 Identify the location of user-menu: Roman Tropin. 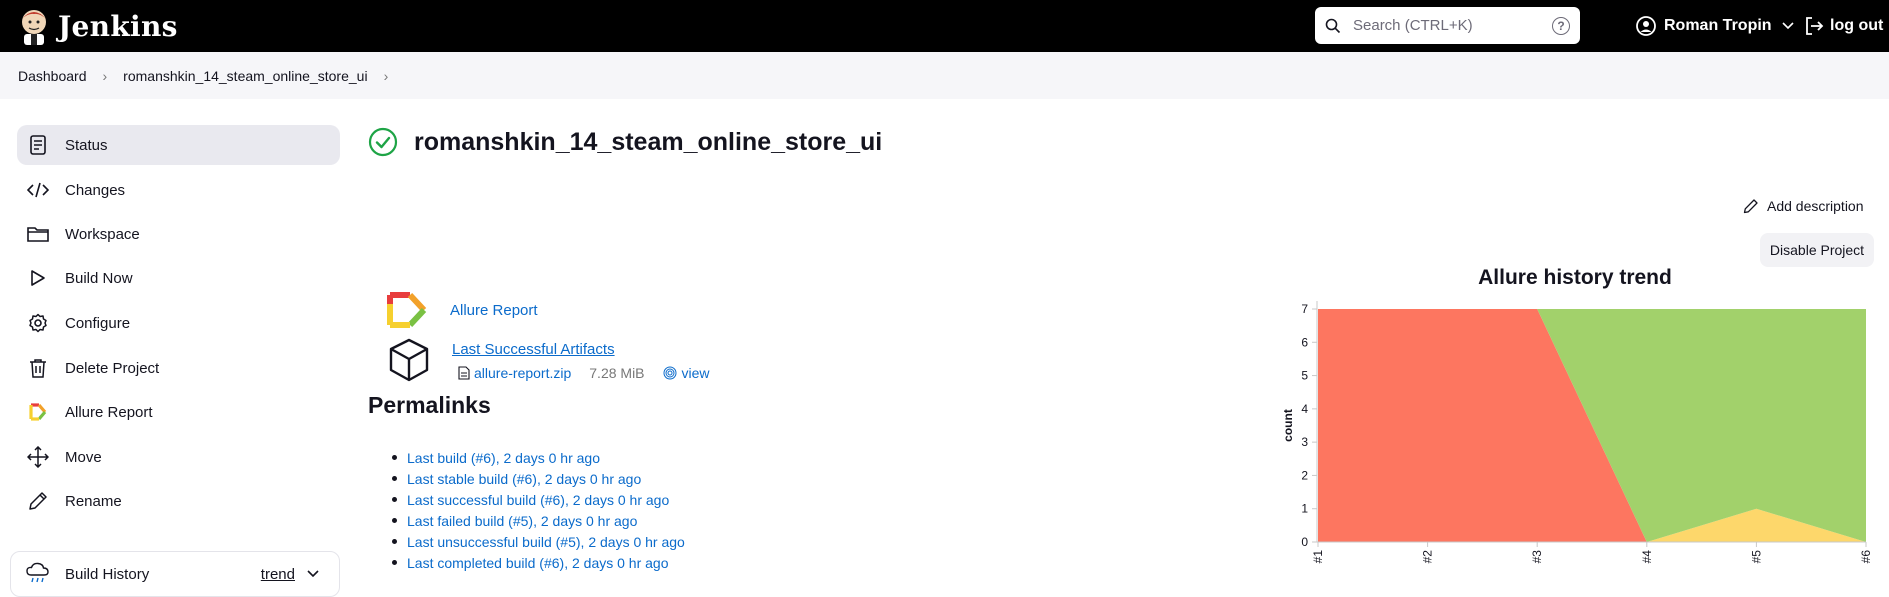
(1715, 26).